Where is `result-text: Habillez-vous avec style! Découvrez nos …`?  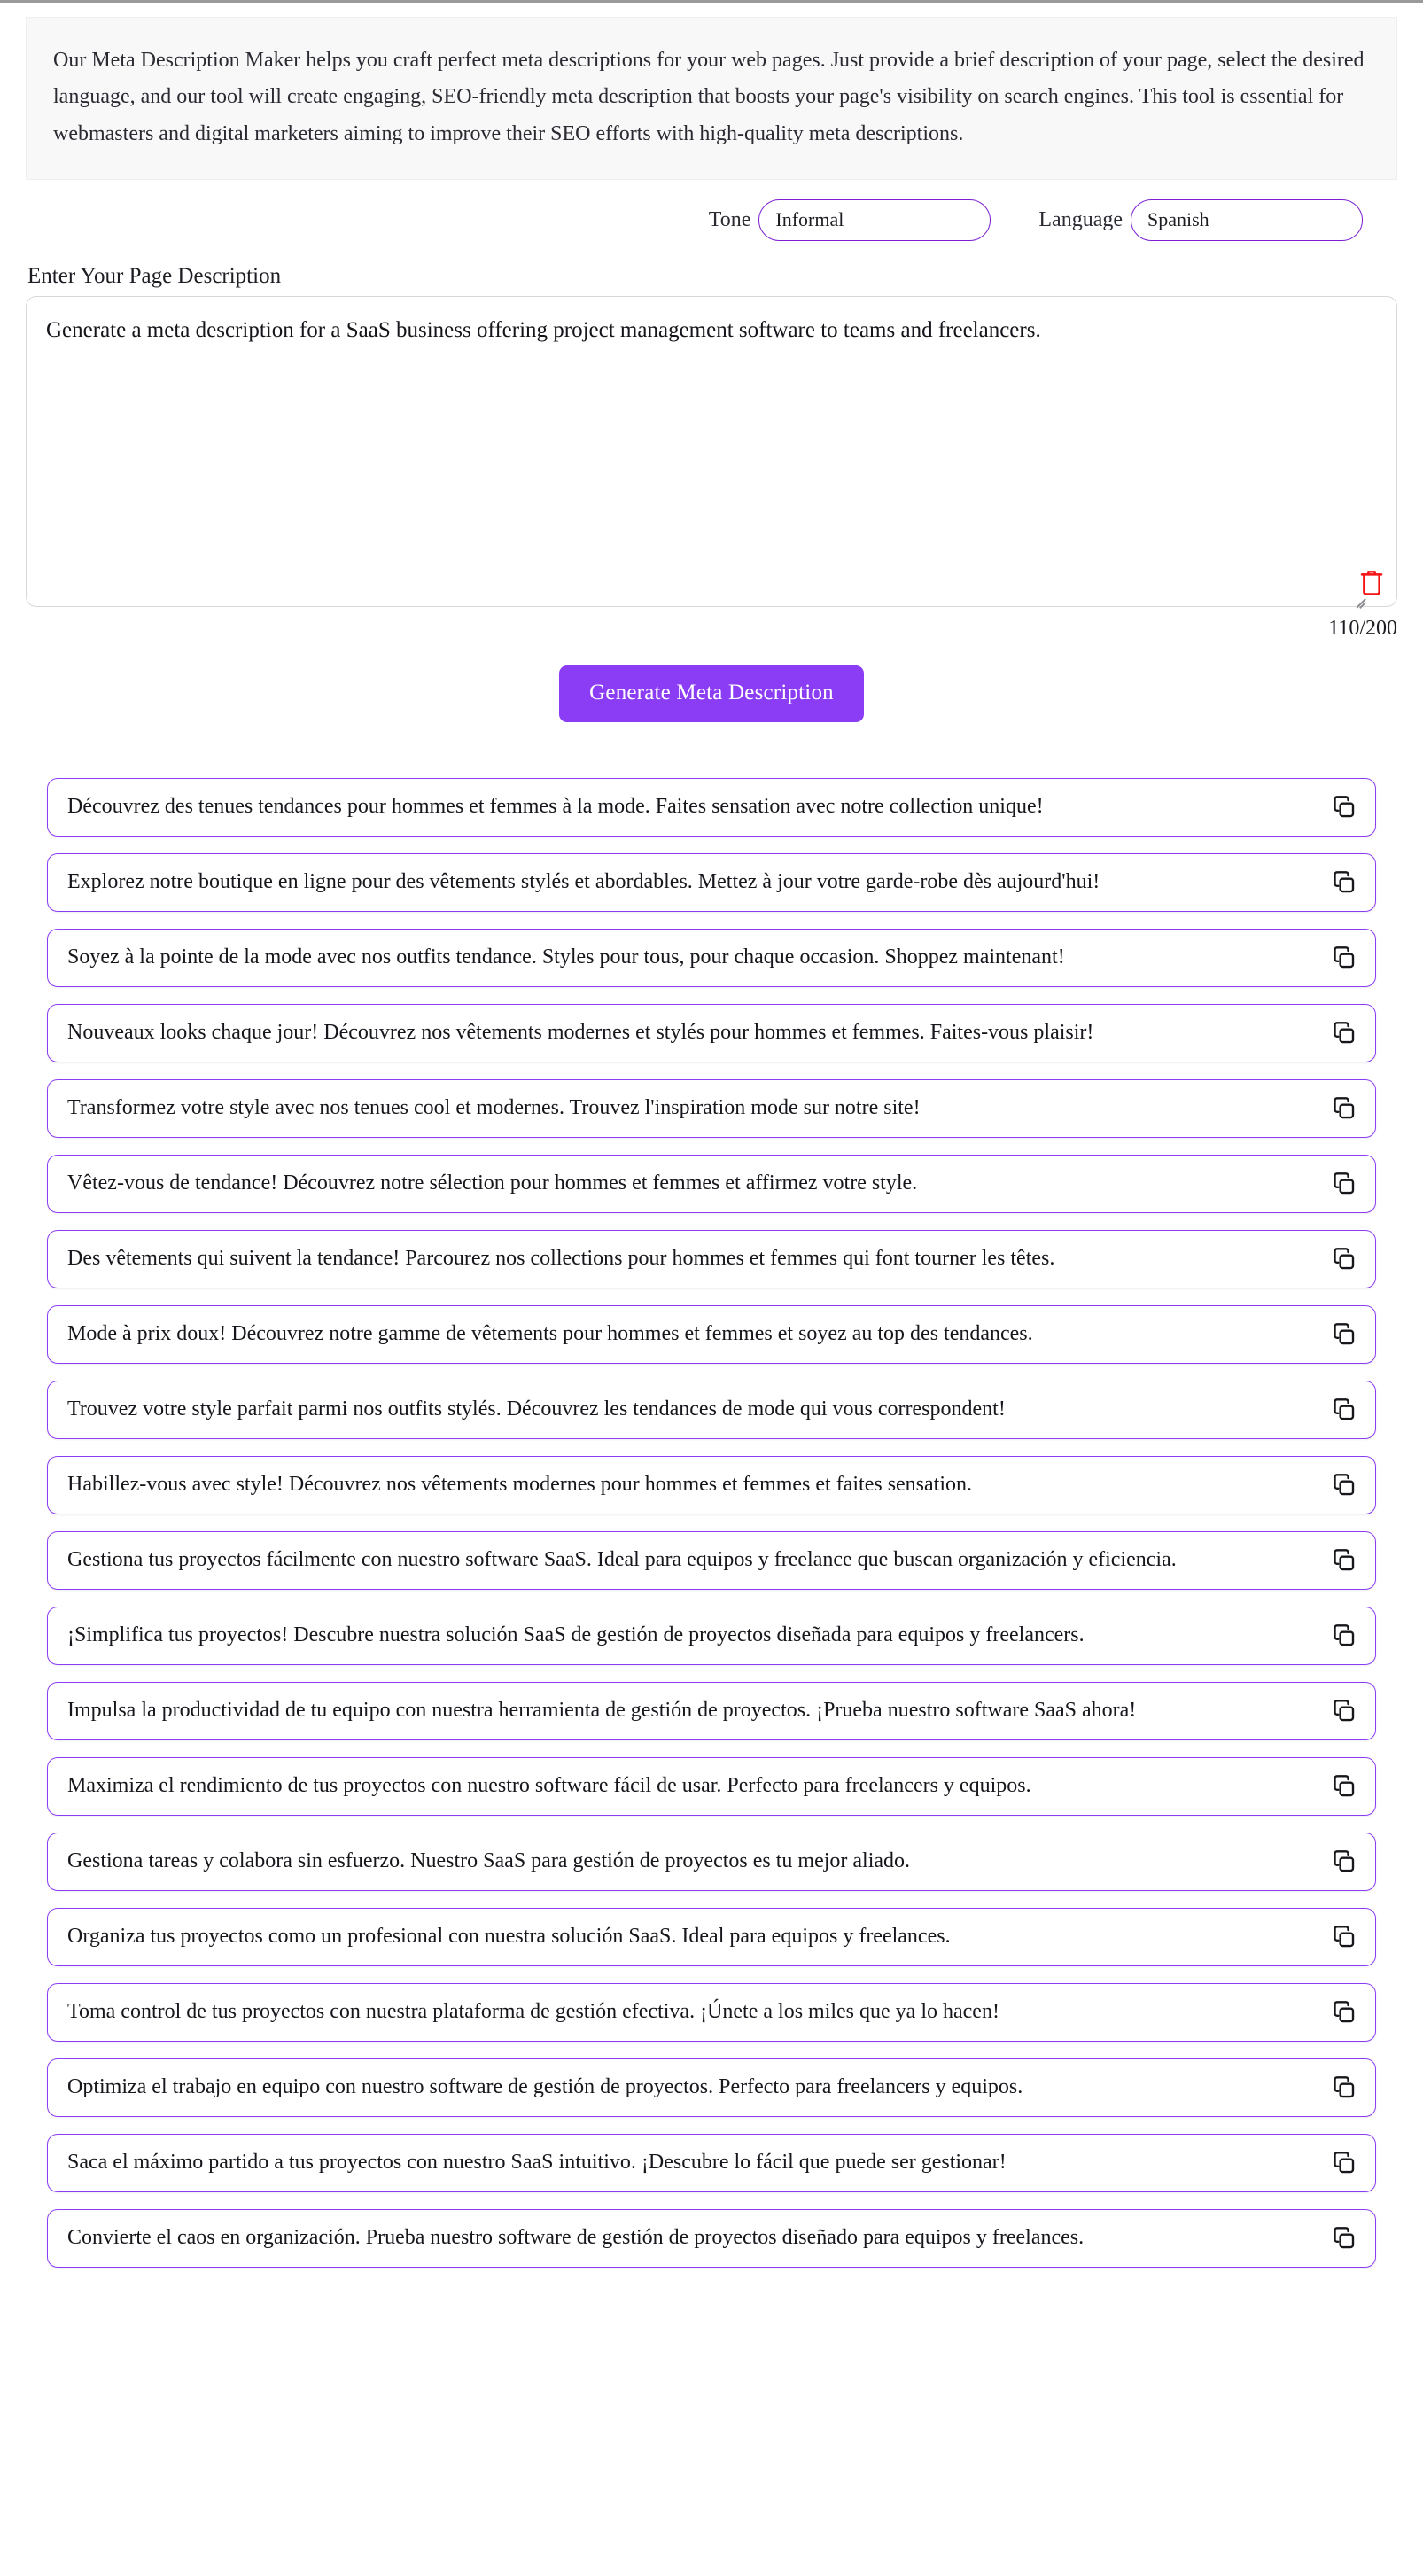 result-text: Habillez-vous avec style! Découvrez nos … is located at coordinates (520, 1485).